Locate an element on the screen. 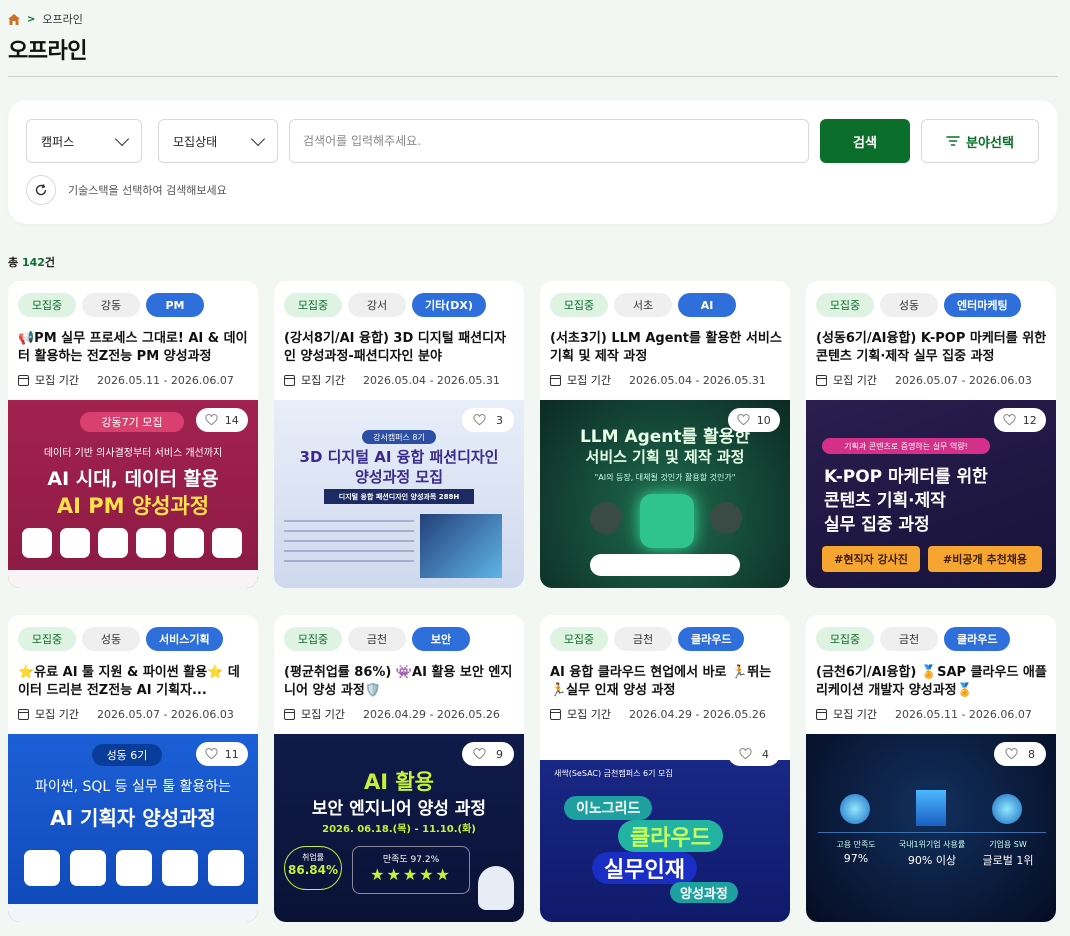  mannequin-image is located at coordinates (461, 546).